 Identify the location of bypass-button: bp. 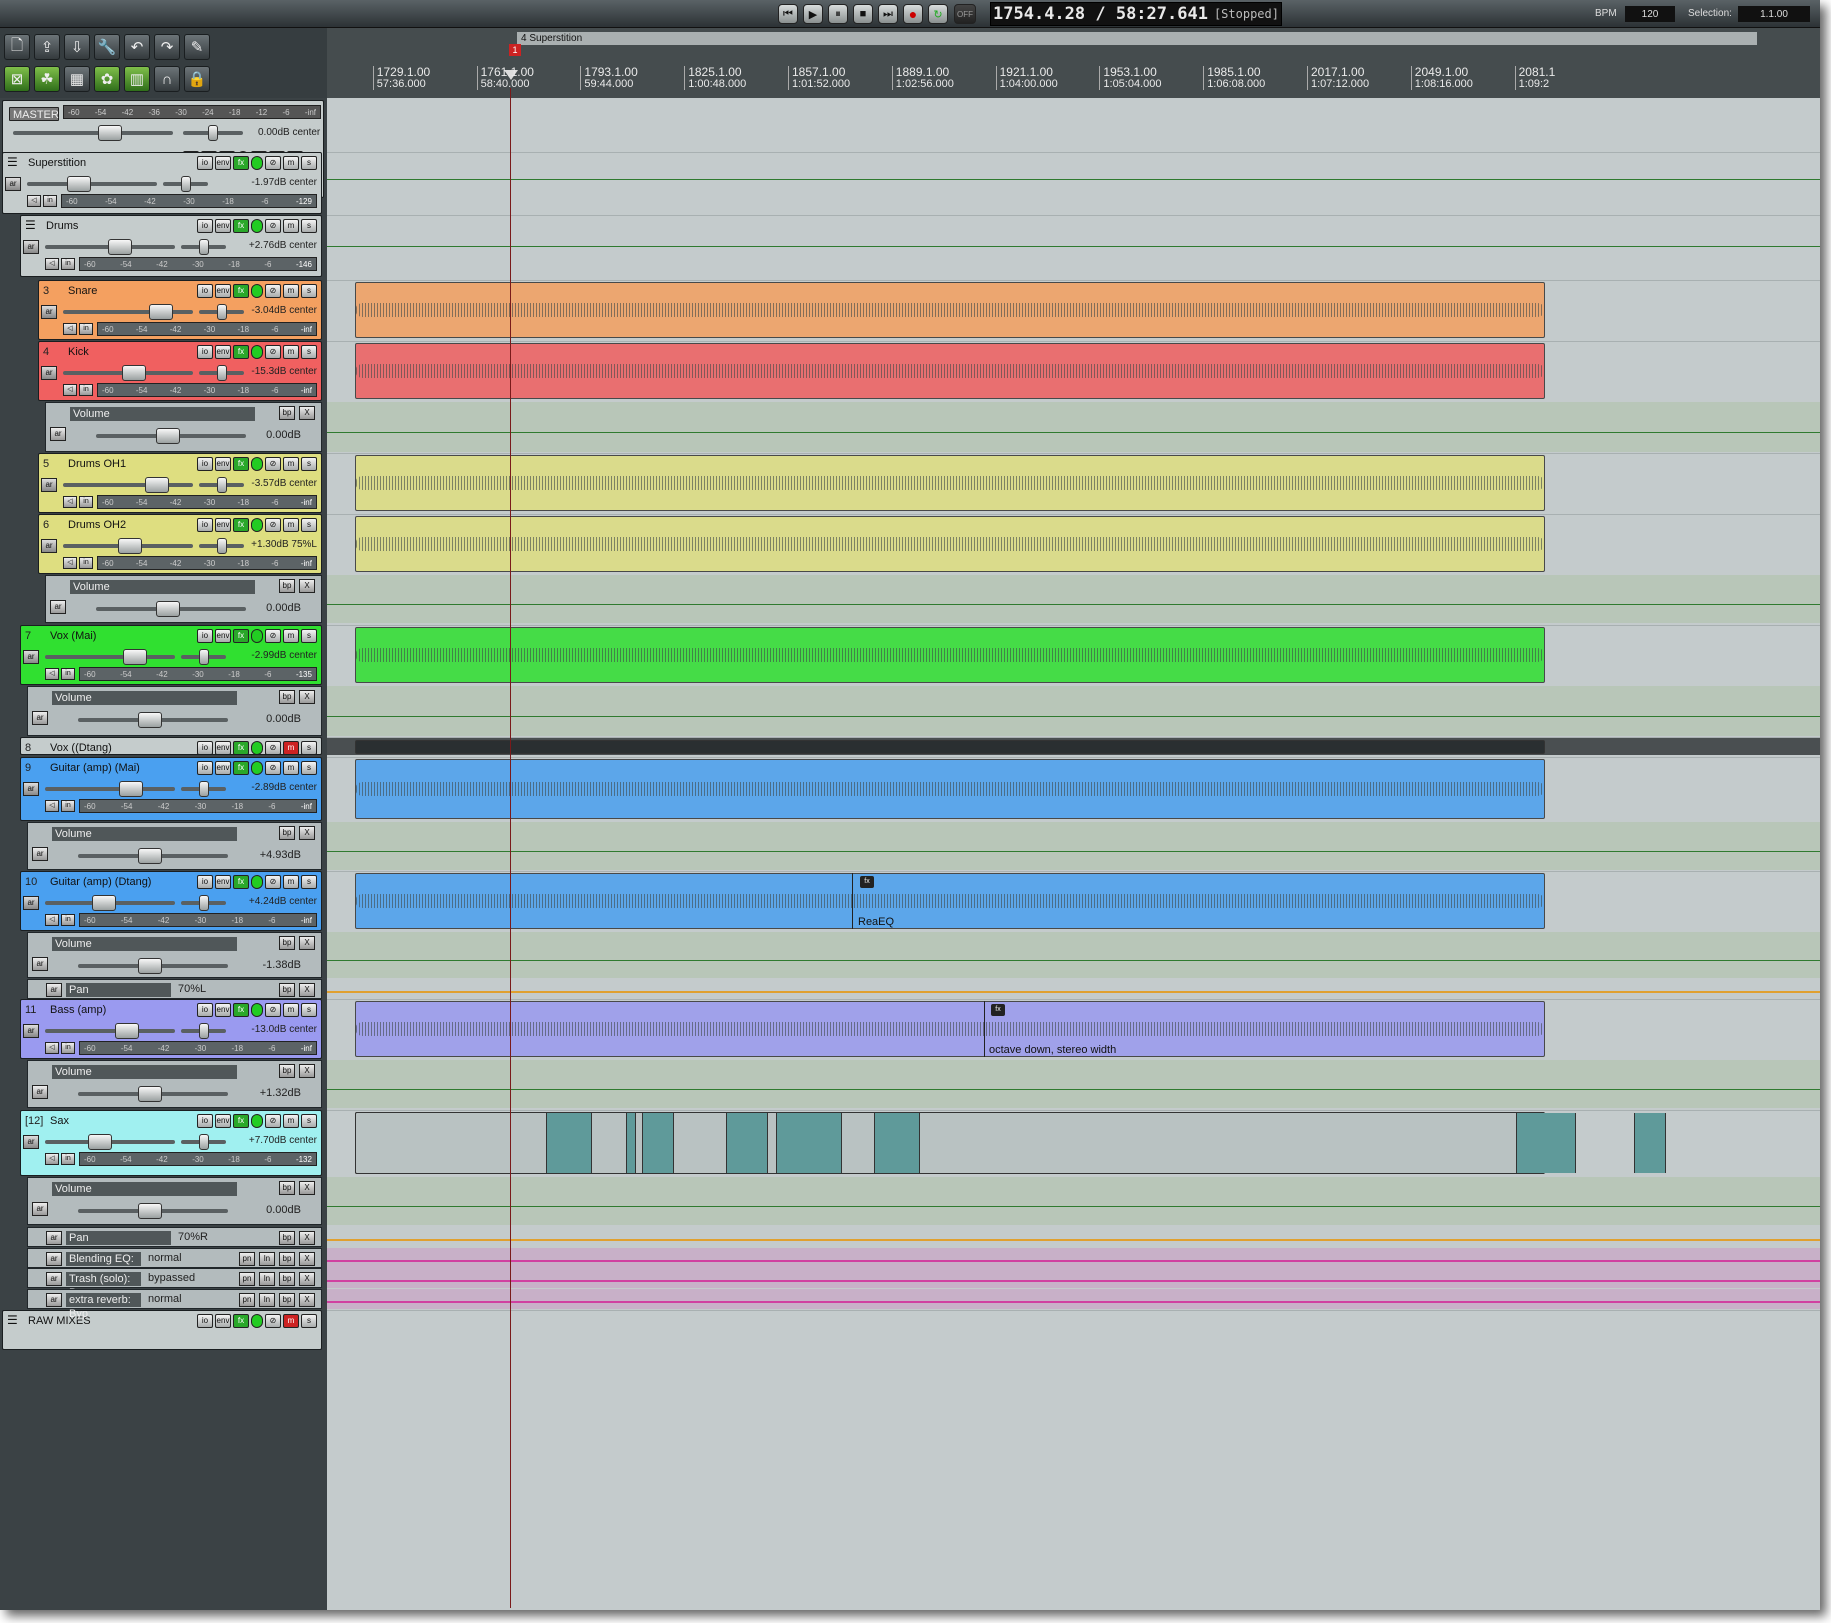
(287, 990).